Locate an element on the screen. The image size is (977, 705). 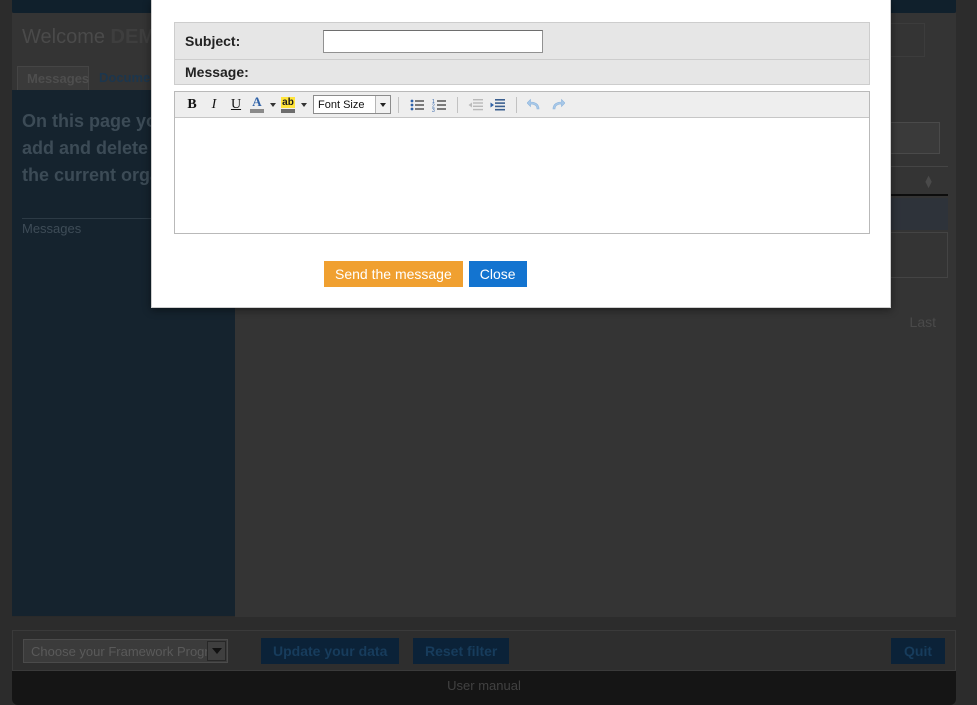
message-input is located at coordinates (522, 175).